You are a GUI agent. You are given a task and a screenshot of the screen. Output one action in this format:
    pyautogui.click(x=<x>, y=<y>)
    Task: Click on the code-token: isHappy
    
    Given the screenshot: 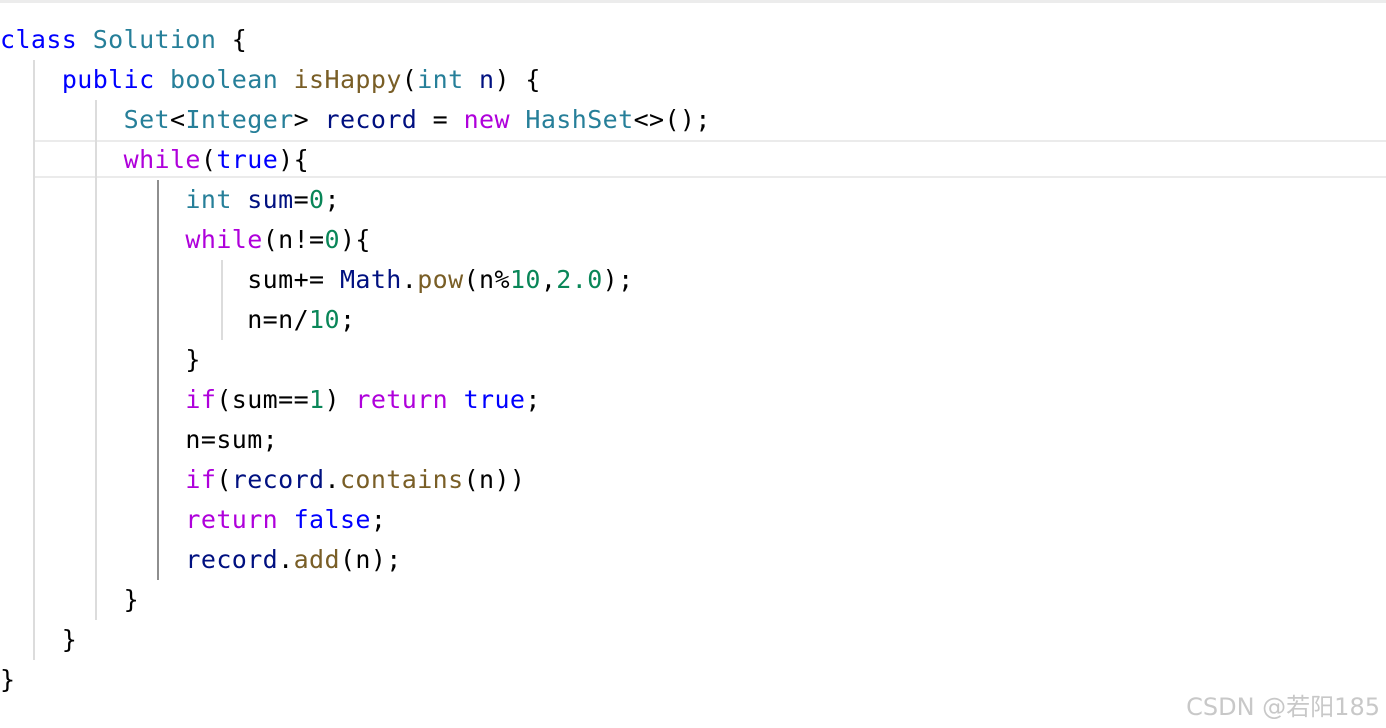 What is the action you would take?
    pyautogui.click(x=347, y=79)
    